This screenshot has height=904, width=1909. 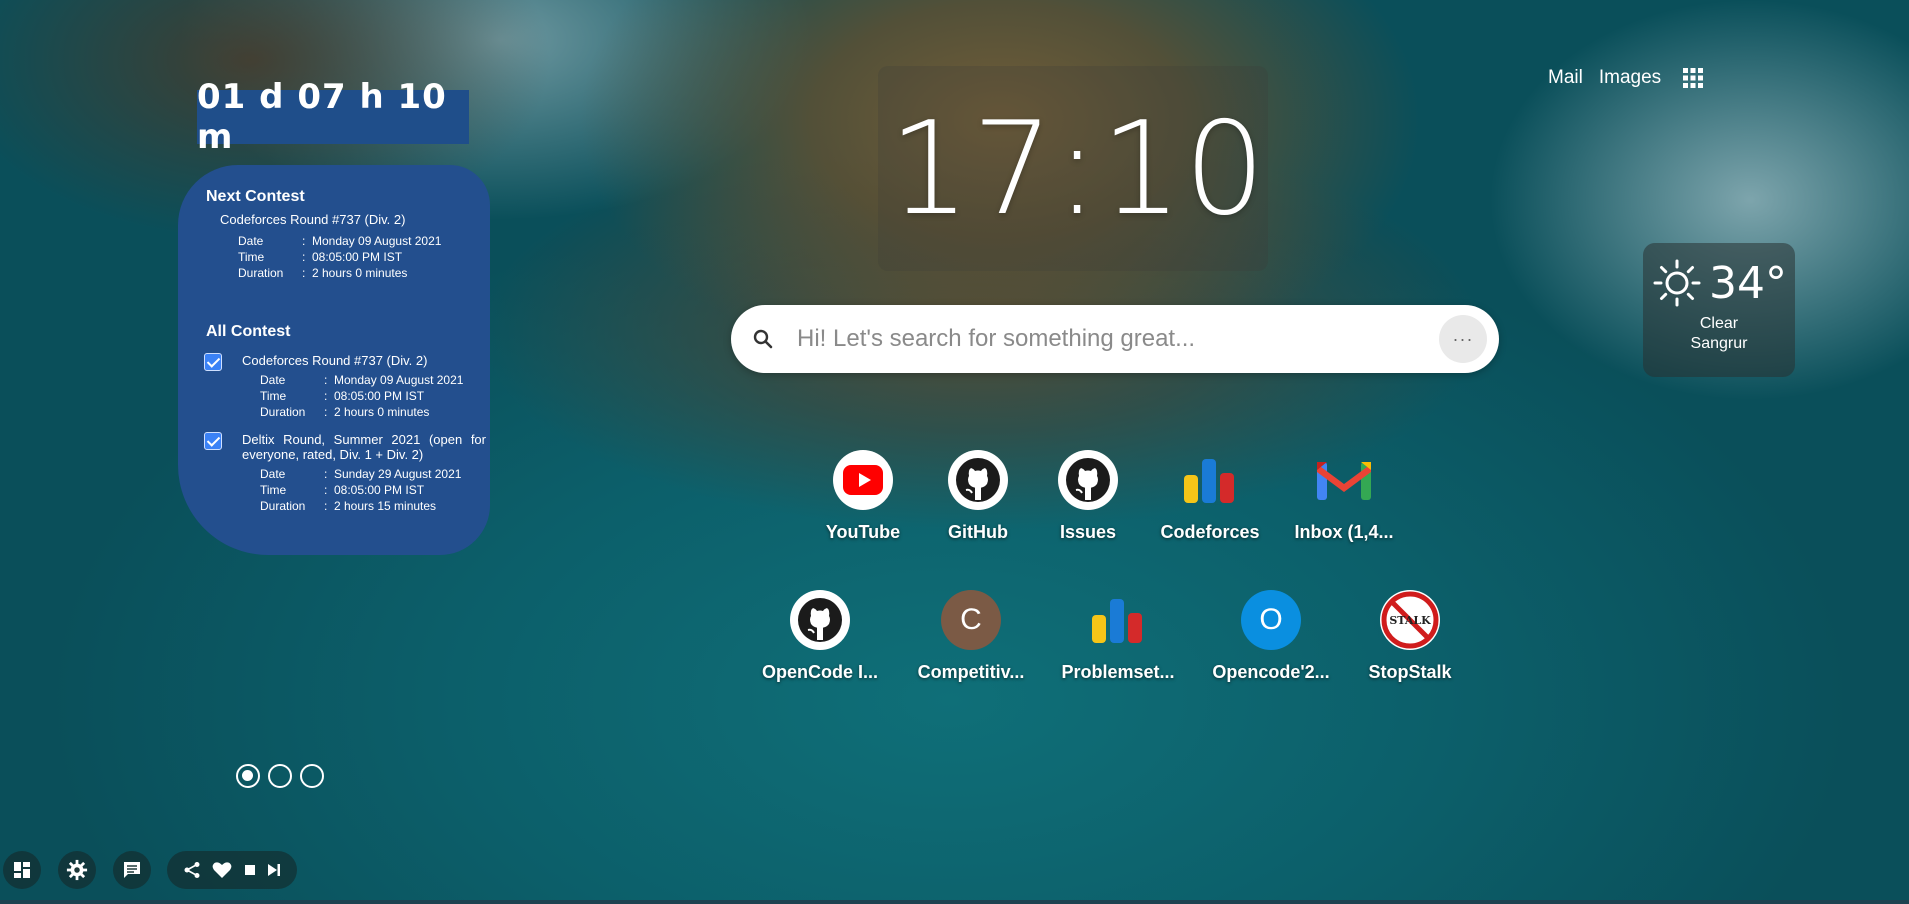 What do you see at coordinates (274, 870) in the screenshot?
I see `skip-next-icon` at bounding box center [274, 870].